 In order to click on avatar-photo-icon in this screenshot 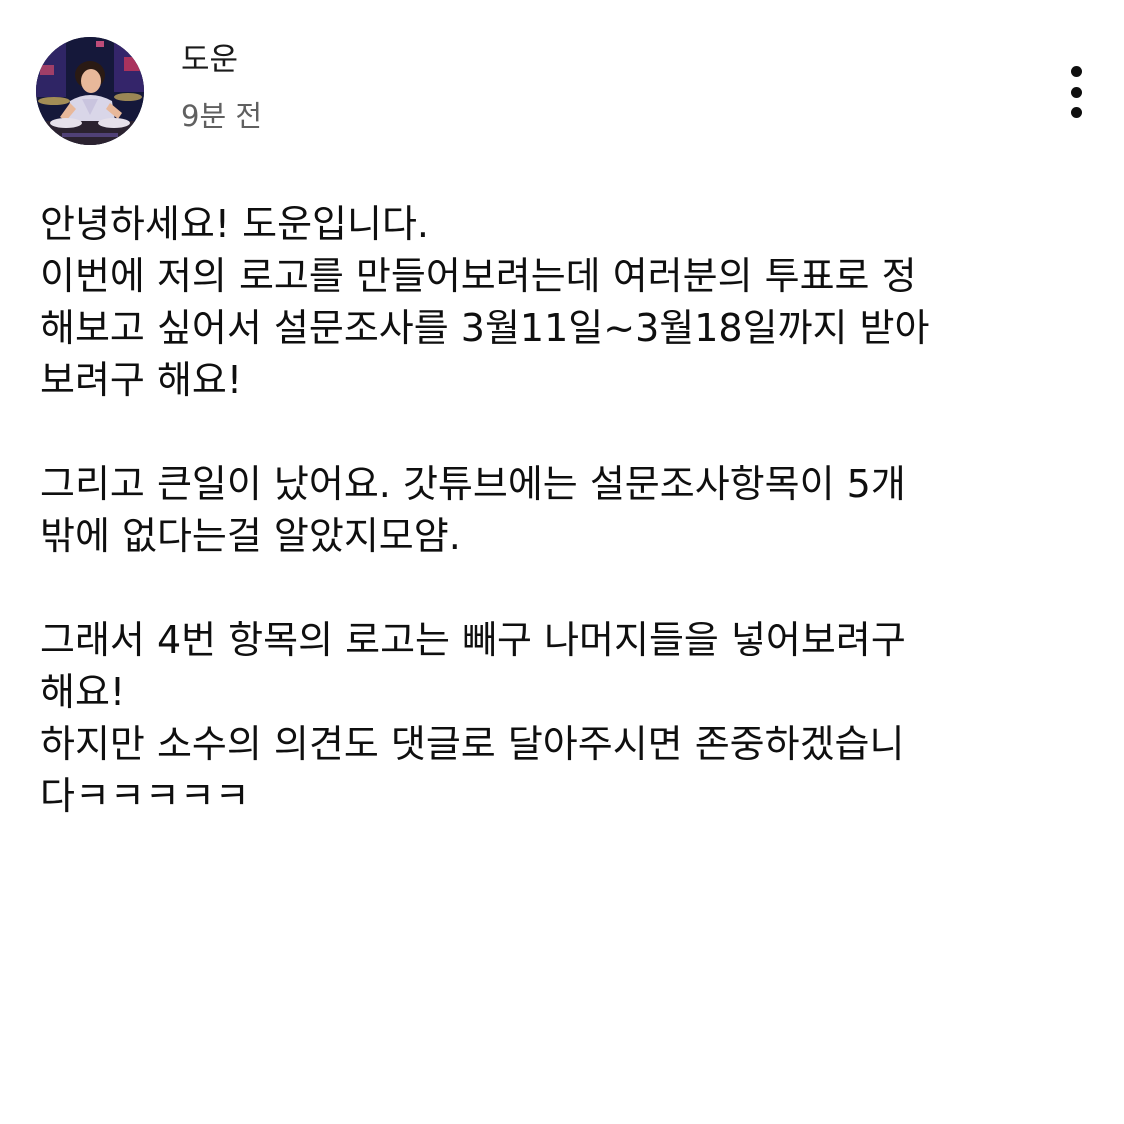, I will do `click(90, 91)`.